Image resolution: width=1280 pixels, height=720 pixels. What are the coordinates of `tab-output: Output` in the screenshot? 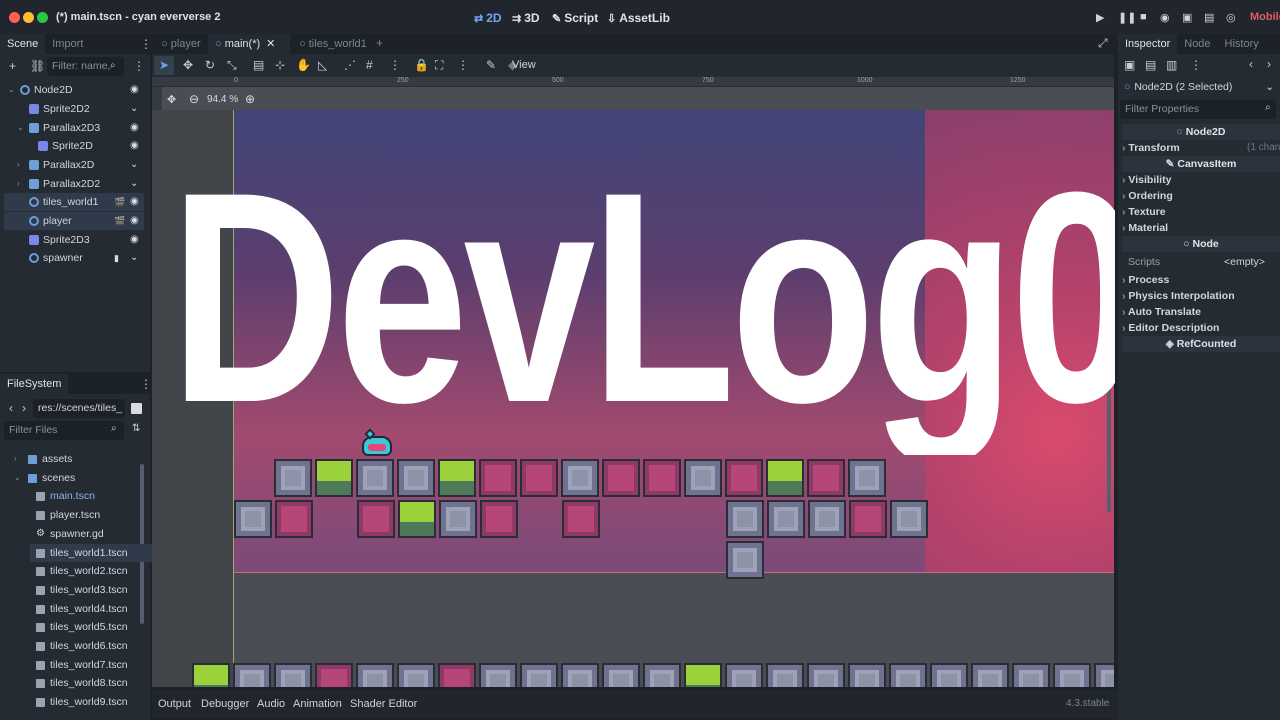 It's located at (174, 704).